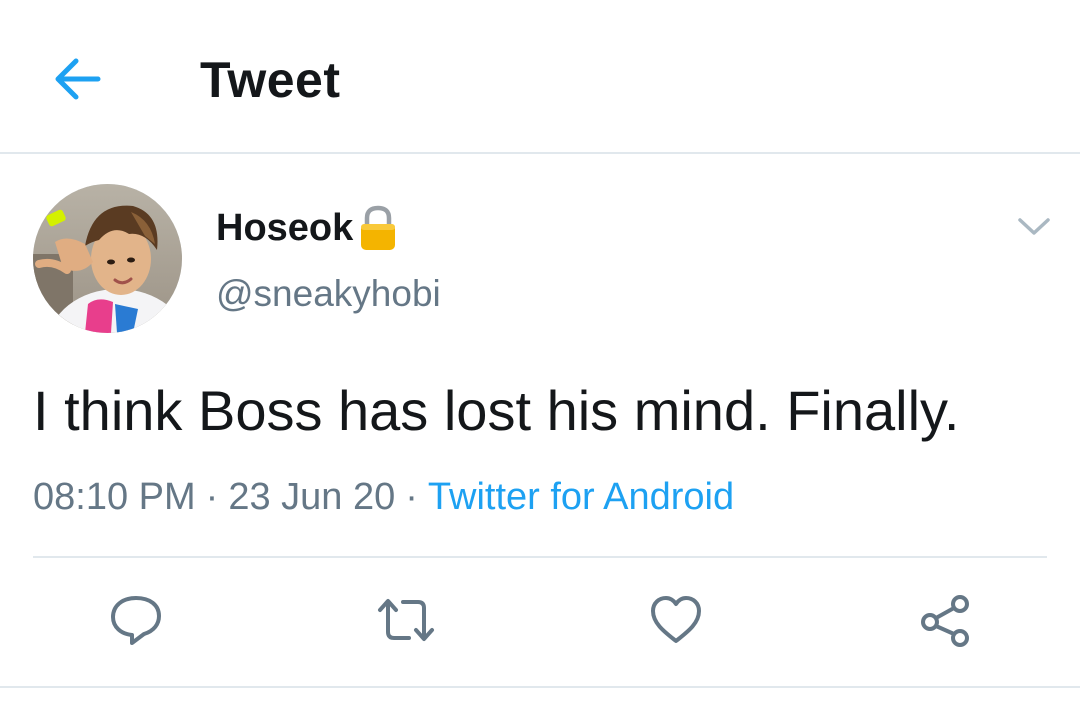  I want to click on author-name-row: Hoseok, so click(307, 228).